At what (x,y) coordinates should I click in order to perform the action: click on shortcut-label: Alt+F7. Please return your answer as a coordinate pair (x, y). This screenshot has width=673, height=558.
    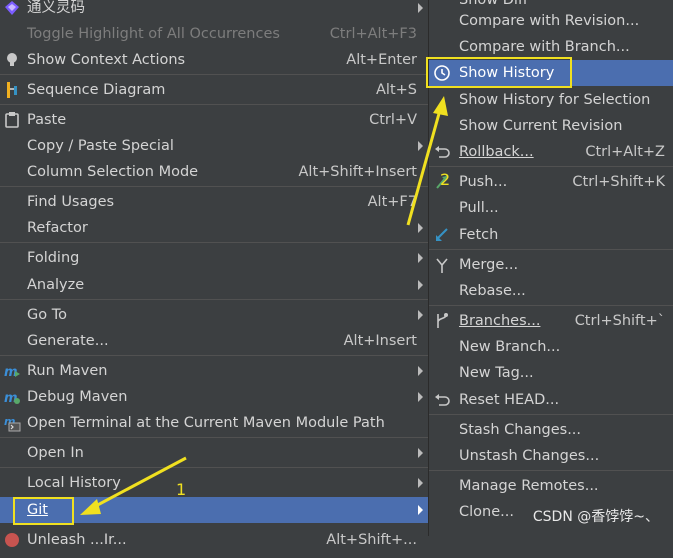
    Looking at the image, I should click on (392, 202).